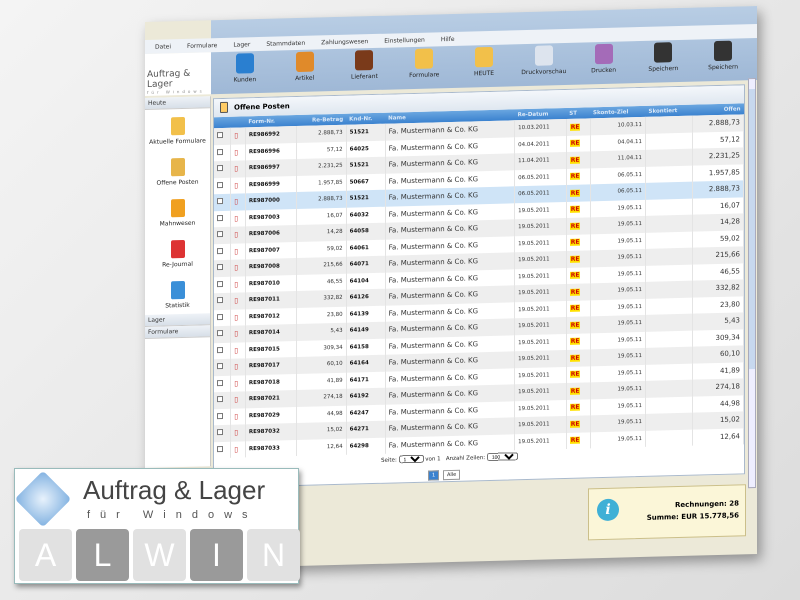  What do you see at coordinates (321, 265) in the screenshot?
I see `cell-re-betrag: 215,66` at bounding box center [321, 265].